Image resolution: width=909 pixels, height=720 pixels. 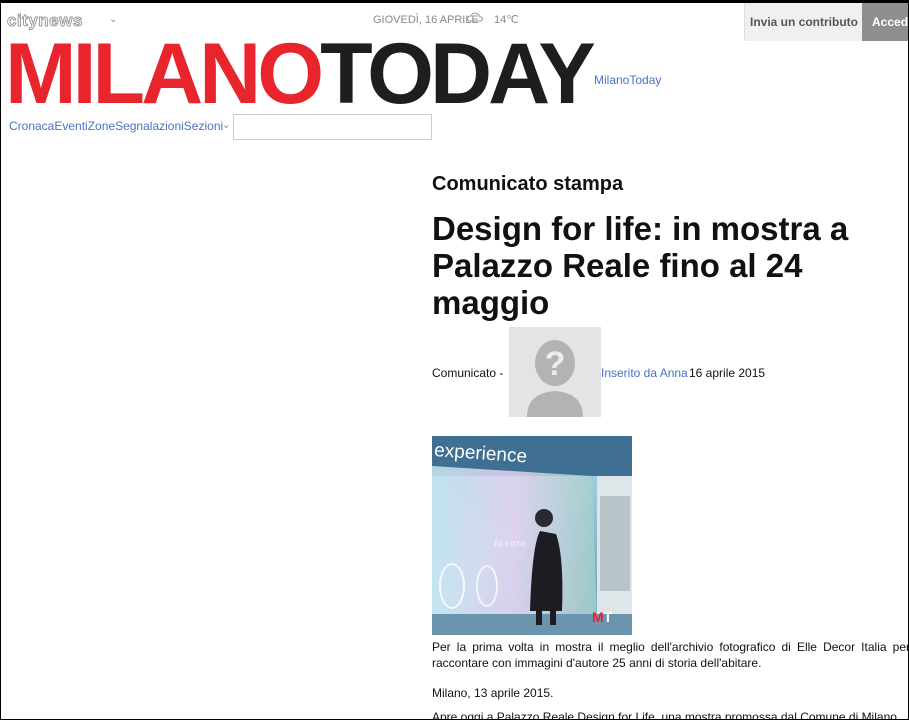 I want to click on main-nav: CronacaEventiZoneSegnalazioniSezioni, so click(x=116, y=126).